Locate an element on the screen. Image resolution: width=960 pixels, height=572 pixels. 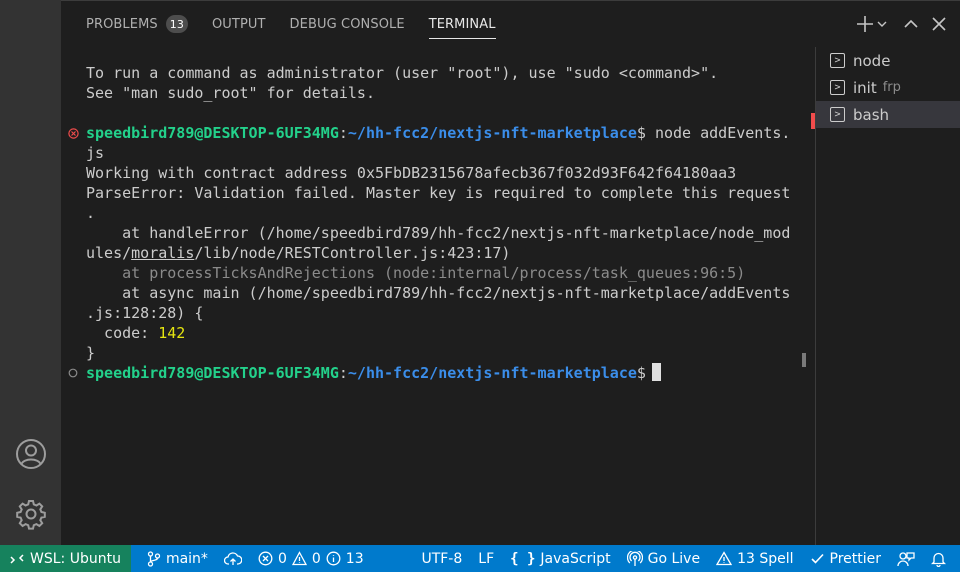
tab-problems-label: PROBLEMS is located at coordinates (122, 24).